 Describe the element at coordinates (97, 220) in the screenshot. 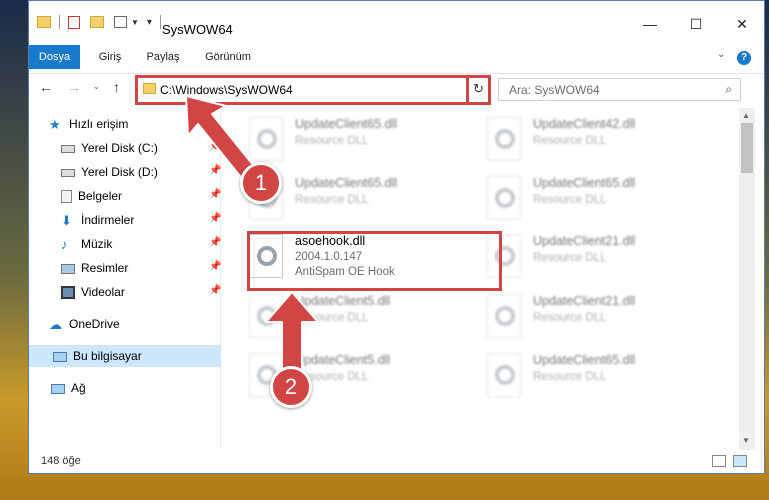

I see `sidebar-item-downloads: ⬇ İndirmeler` at that location.